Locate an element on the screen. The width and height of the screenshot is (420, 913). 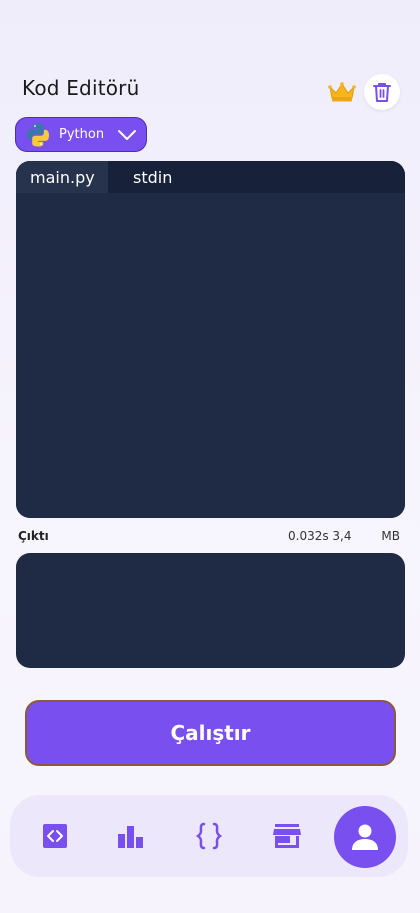
store-icon is located at coordinates (287, 836).